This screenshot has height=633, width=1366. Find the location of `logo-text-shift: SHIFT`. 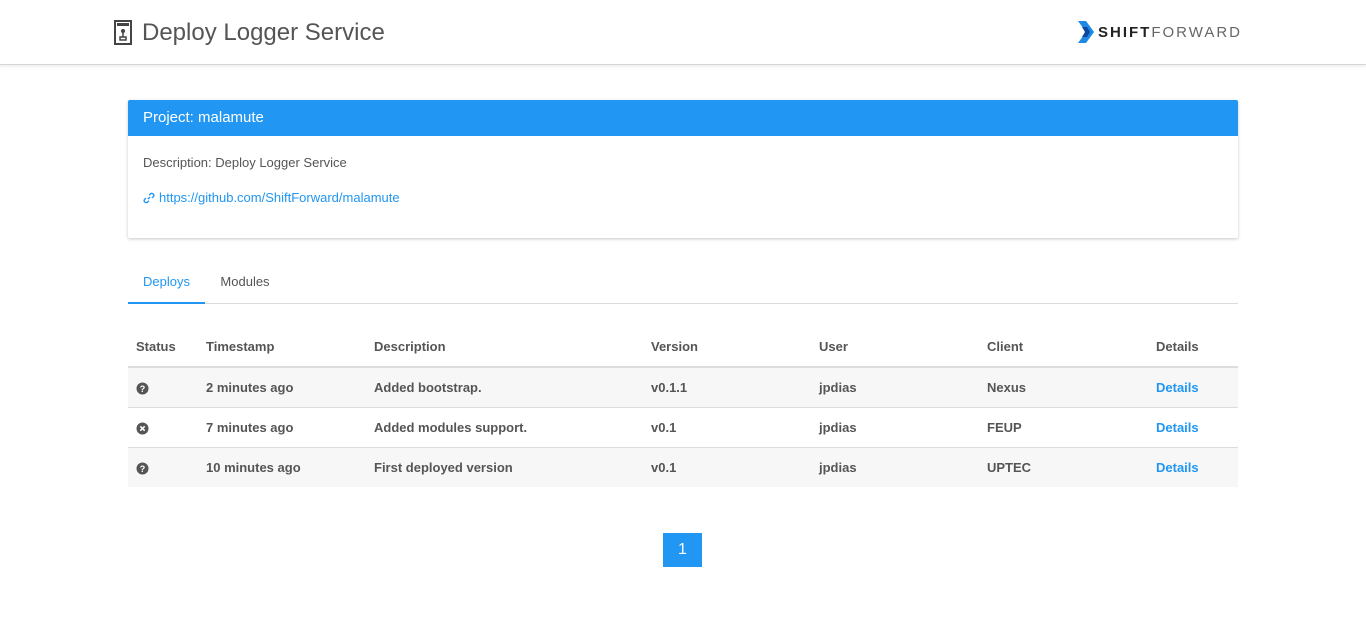

logo-text-shift: SHIFT is located at coordinates (1125, 32).